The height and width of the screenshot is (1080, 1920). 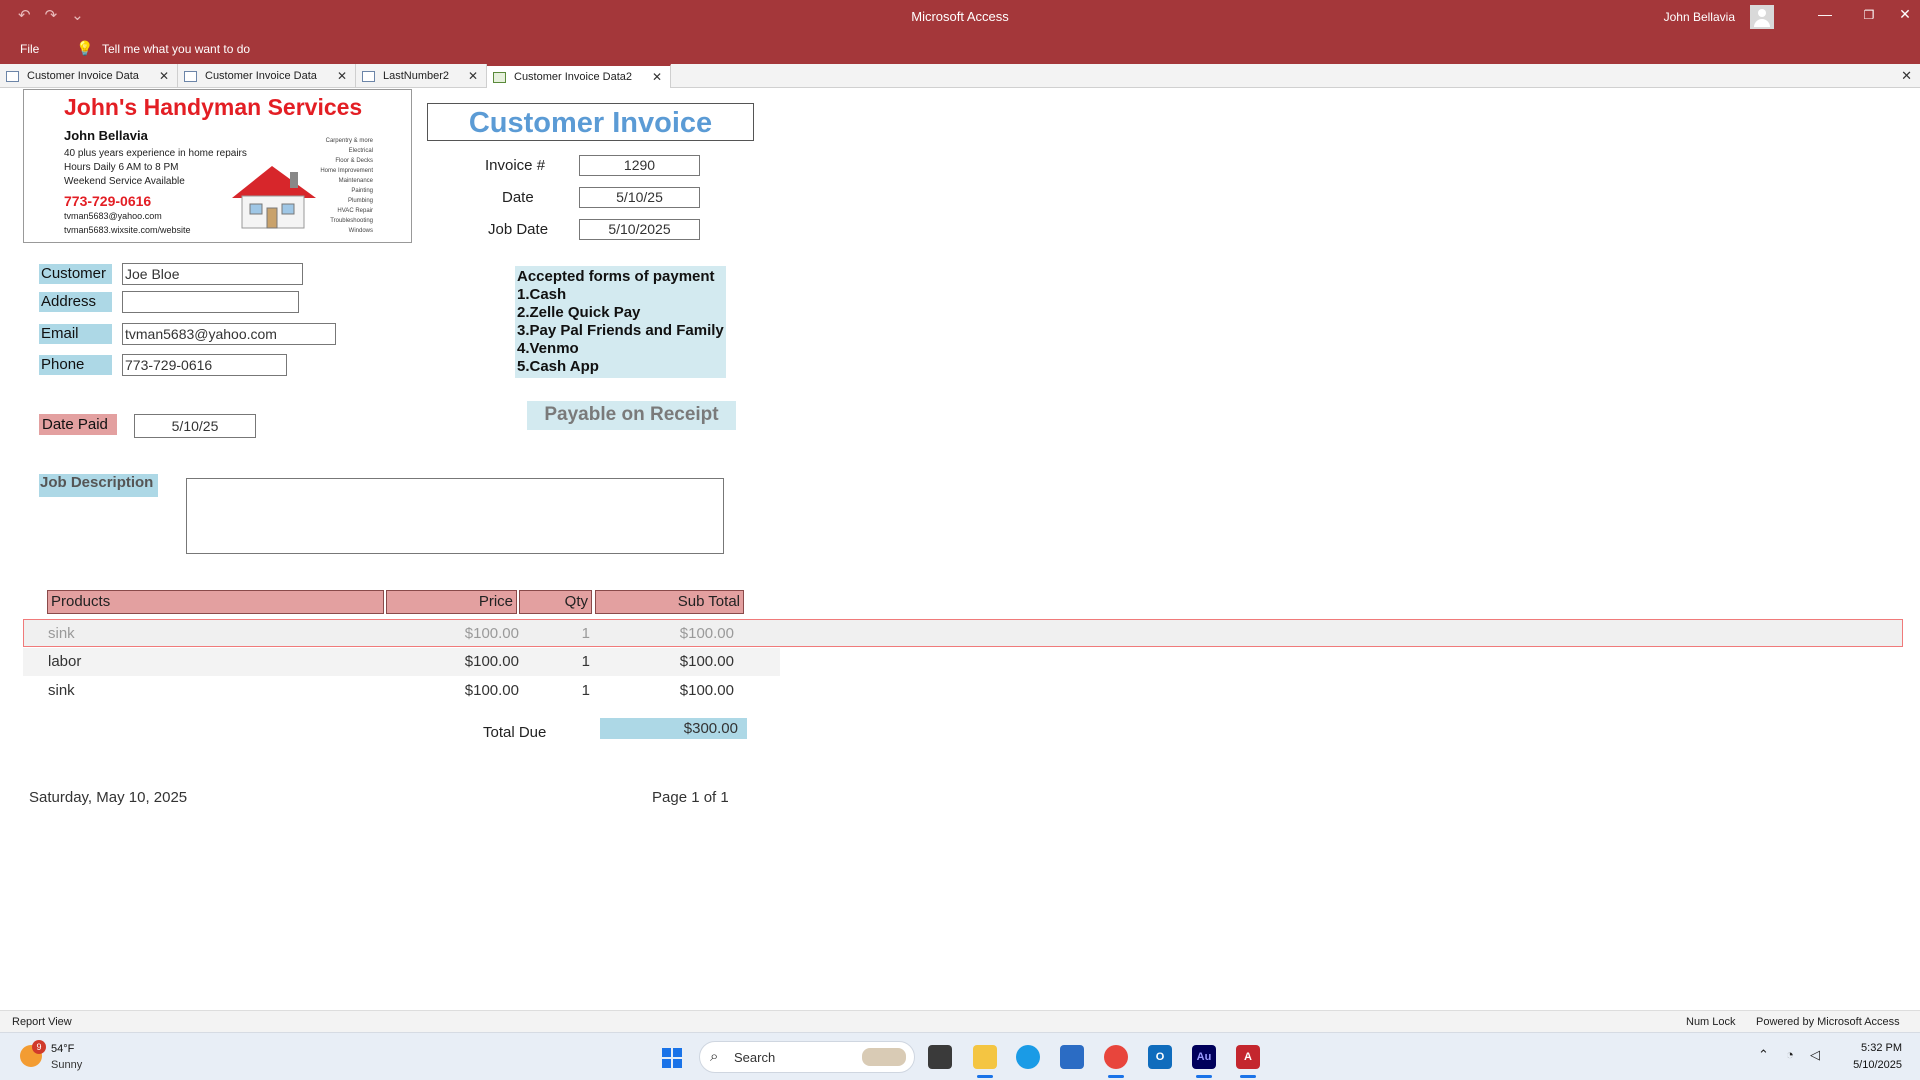 What do you see at coordinates (212, 274) in the screenshot?
I see `customer-field: Joe Bloe` at bounding box center [212, 274].